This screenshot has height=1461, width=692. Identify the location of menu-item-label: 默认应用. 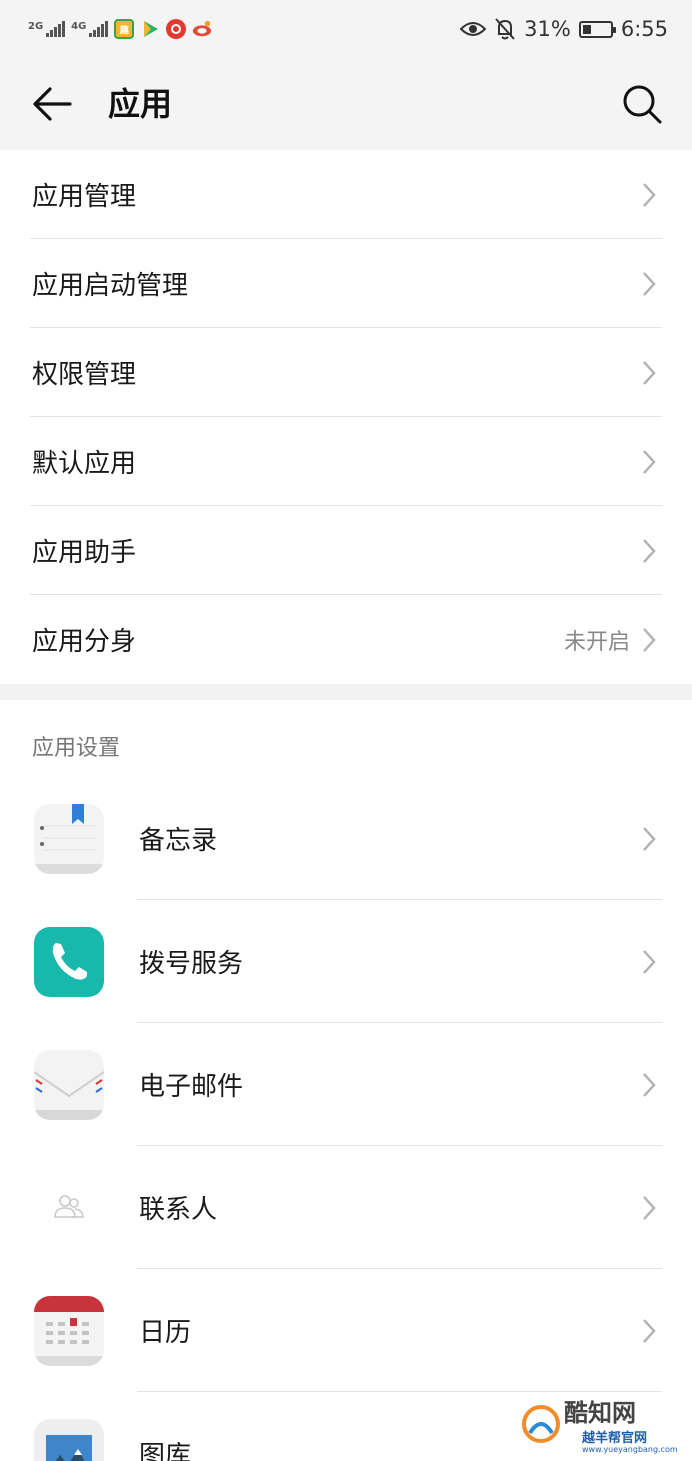
(84, 464).